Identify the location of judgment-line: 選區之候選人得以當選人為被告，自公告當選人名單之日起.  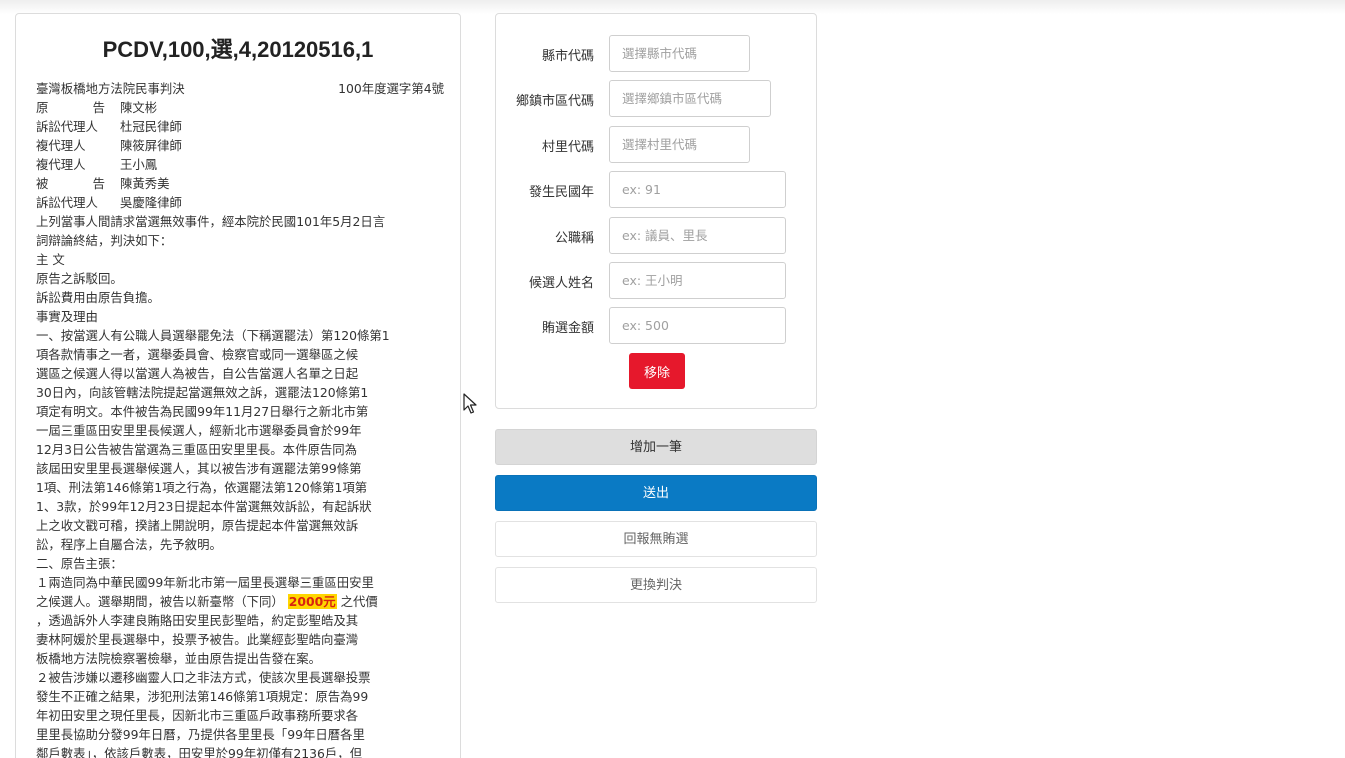
(197, 373).